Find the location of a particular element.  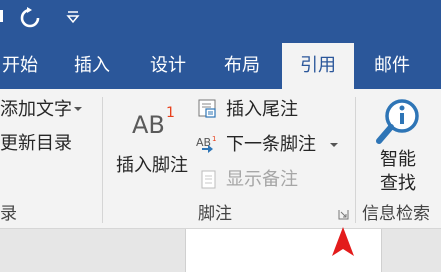

add-text-dropdown-icon is located at coordinates (78, 109).